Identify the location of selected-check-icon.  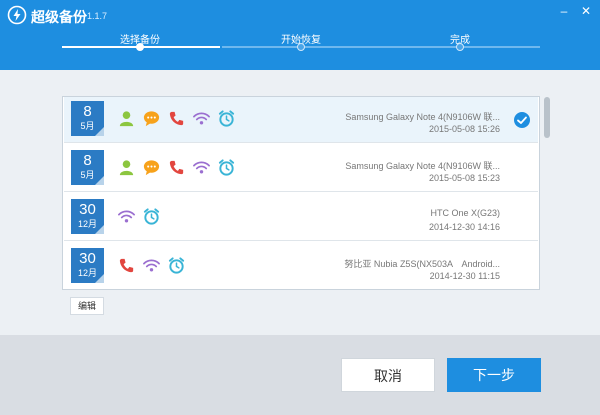
(522, 120).